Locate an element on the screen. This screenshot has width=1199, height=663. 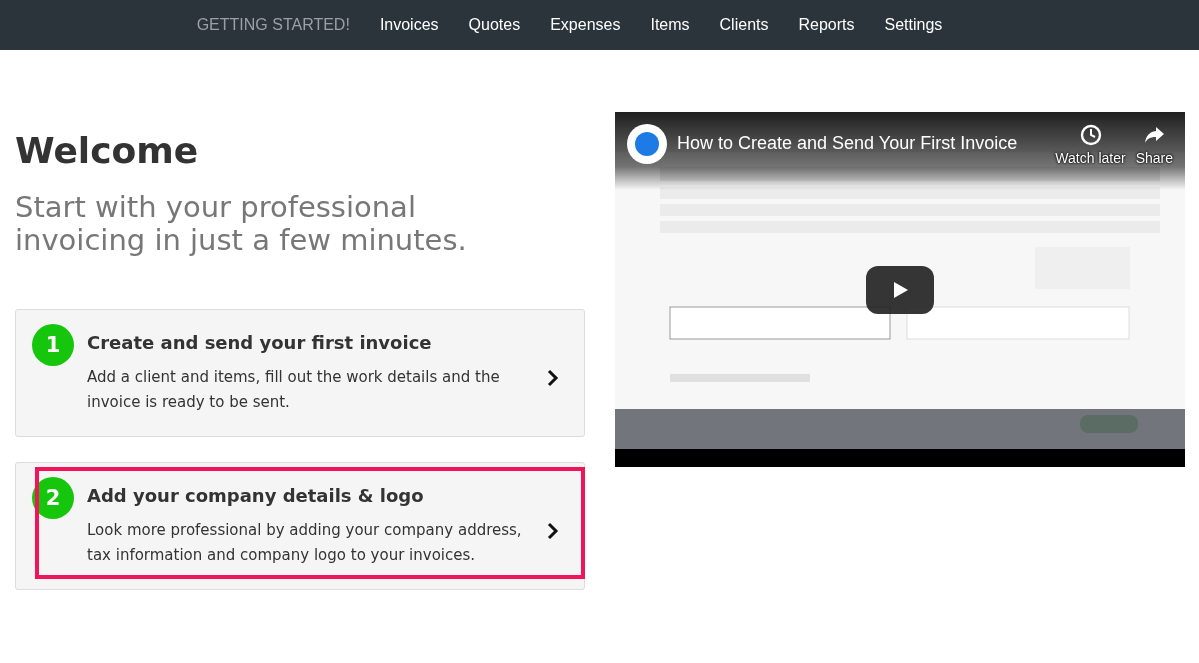
page-subtitle: Start with your professional invoicing in just a few minutes. is located at coordinates (241, 224).